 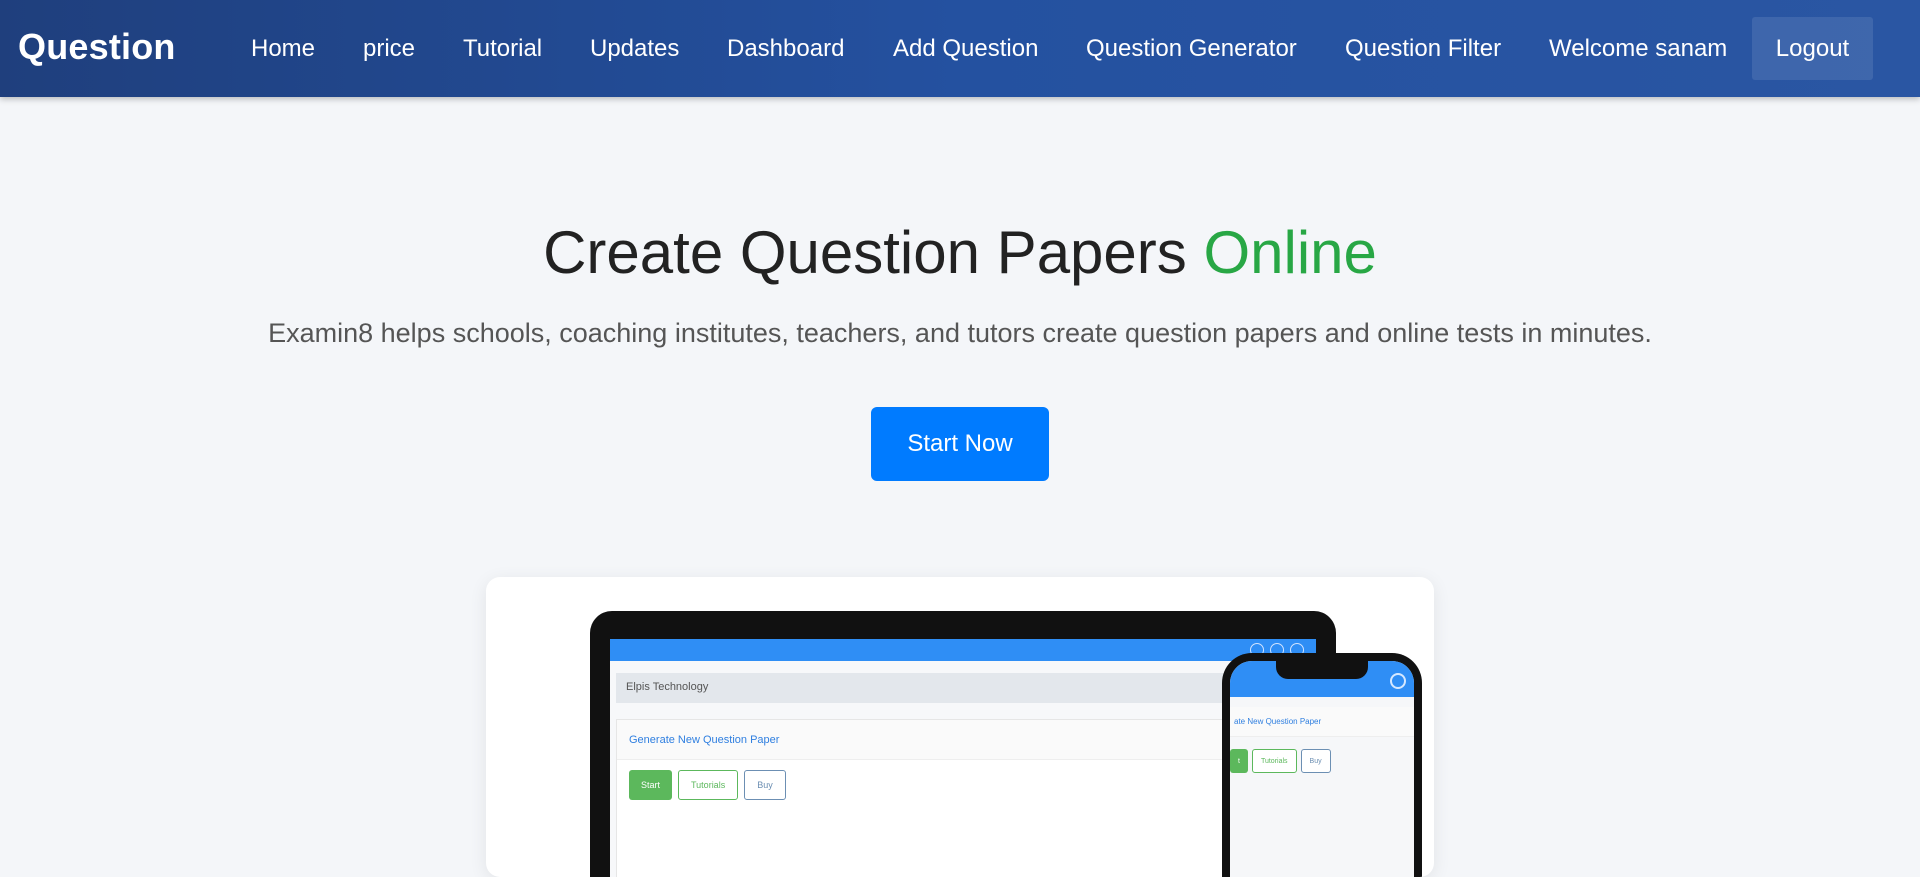 What do you see at coordinates (865, 252) in the screenshot?
I see `hero-title-main: Create Question Papers` at bounding box center [865, 252].